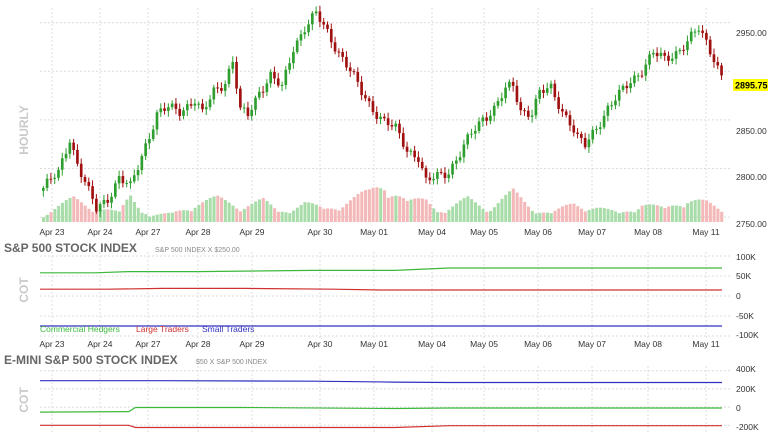 The width and height of the screenshot is (768, 432). Describe the element at coordinates (381, 297) in the screenshot. I see `cot-panel-1-series` at that location.